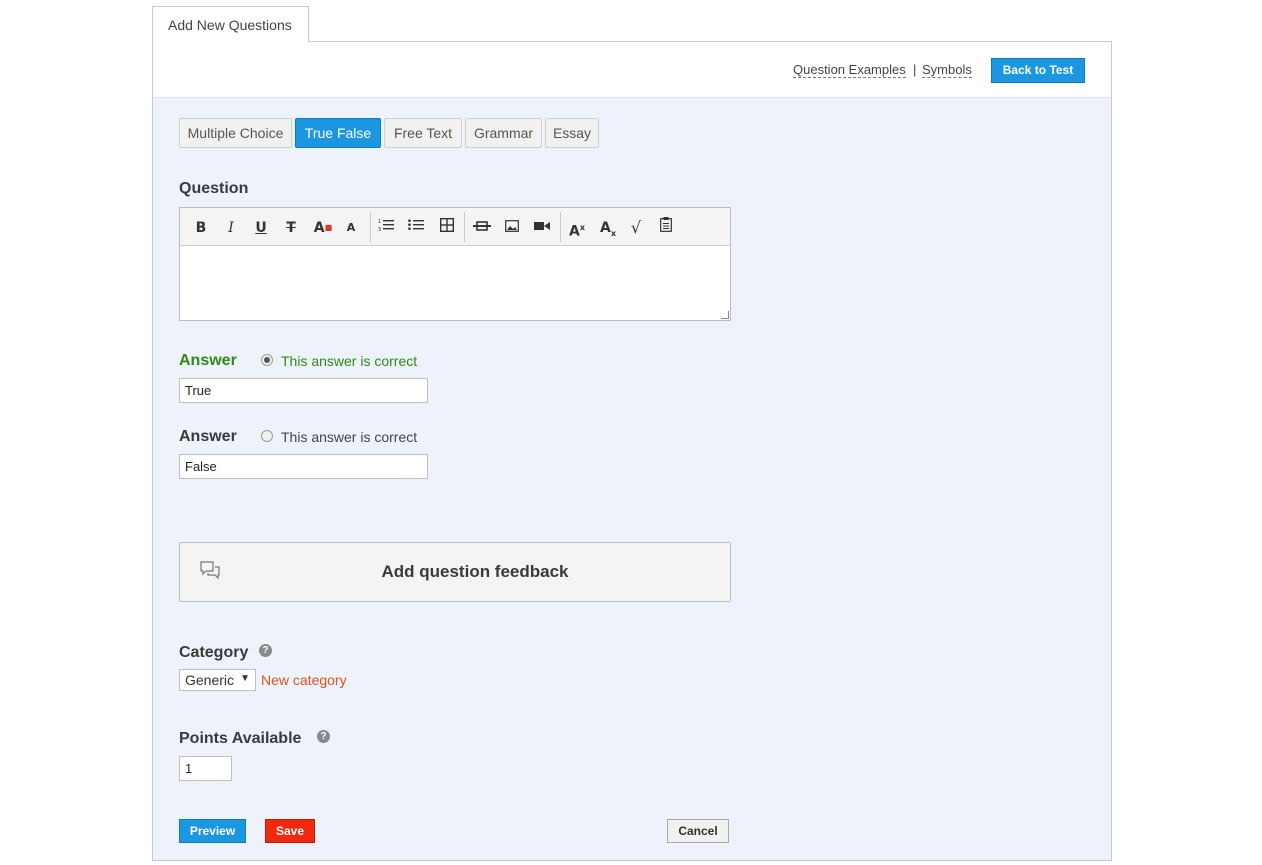  What do you see at coordinates (349, 437) in the screenshot?
I see `correct-text-2: This answer is correct` at bounding box center [349, 437].